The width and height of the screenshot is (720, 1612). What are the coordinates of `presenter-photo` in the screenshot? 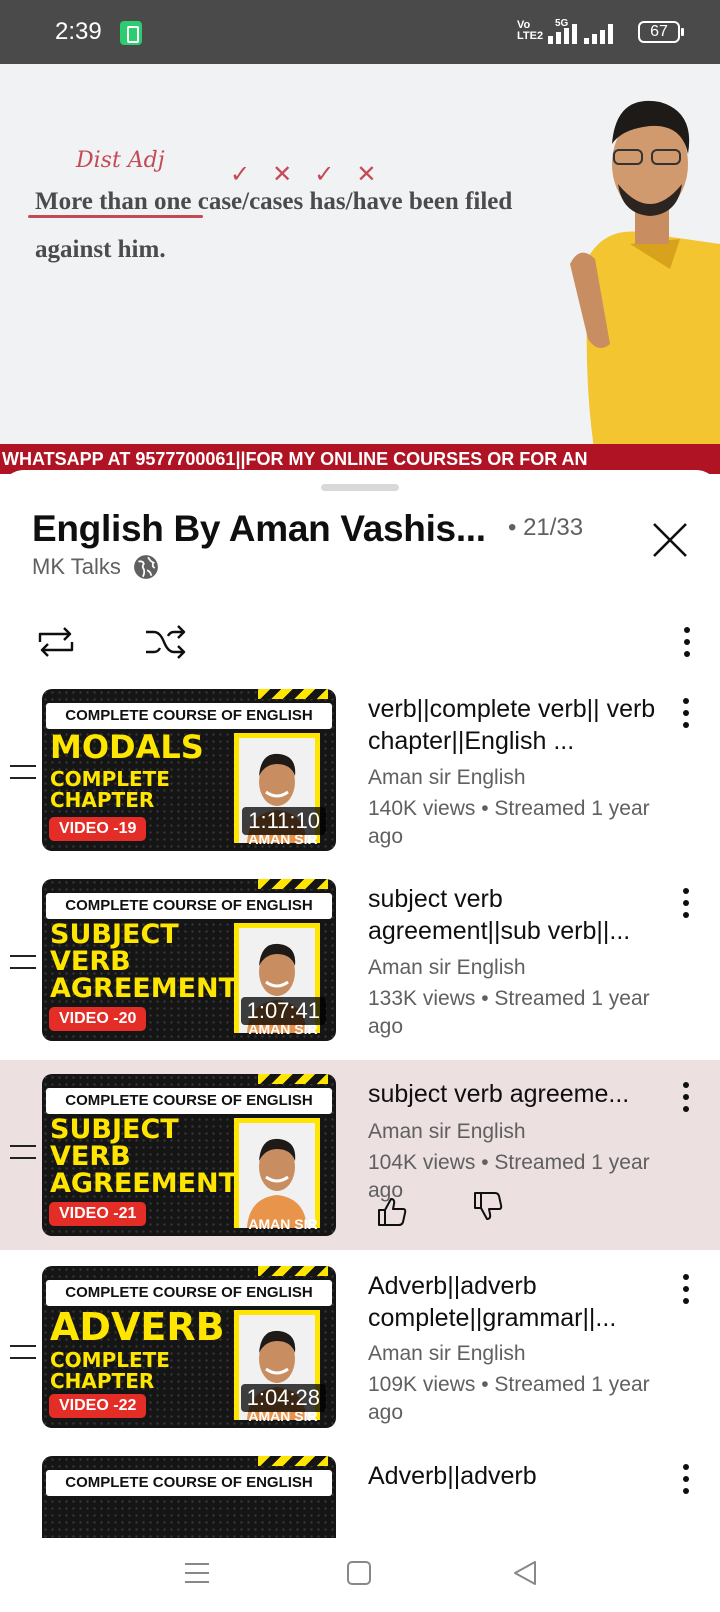 It's located at (277, 1173).